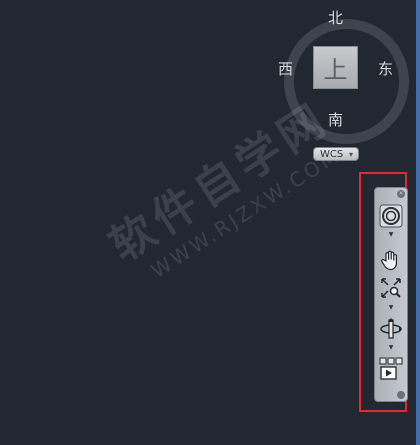 This screenshot has height=445, width=420. What do you see at coordinates (385, 68) in the screenshot?
I see `compass-east-label: 东` at bounding box center [385, 68].